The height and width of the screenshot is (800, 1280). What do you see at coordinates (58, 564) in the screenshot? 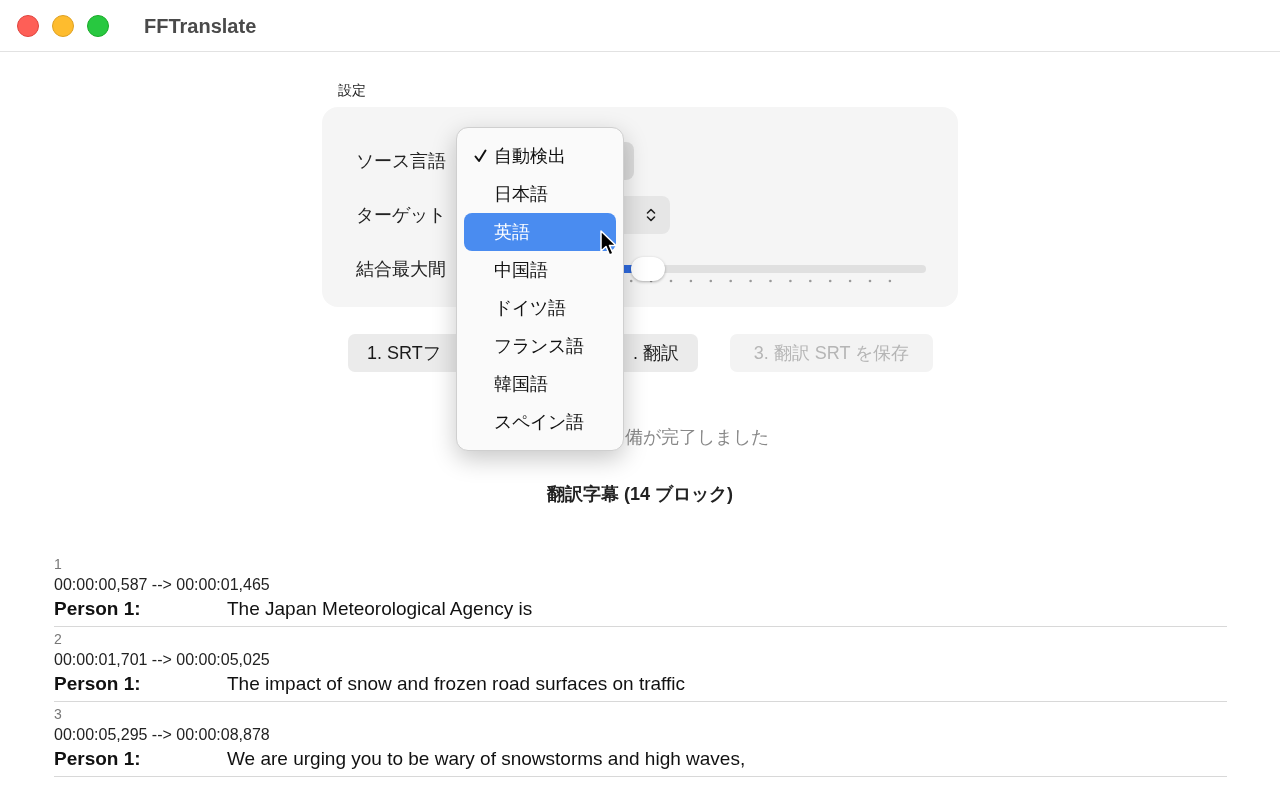
I see `block-index: 1` at bounding box center [58, 564].